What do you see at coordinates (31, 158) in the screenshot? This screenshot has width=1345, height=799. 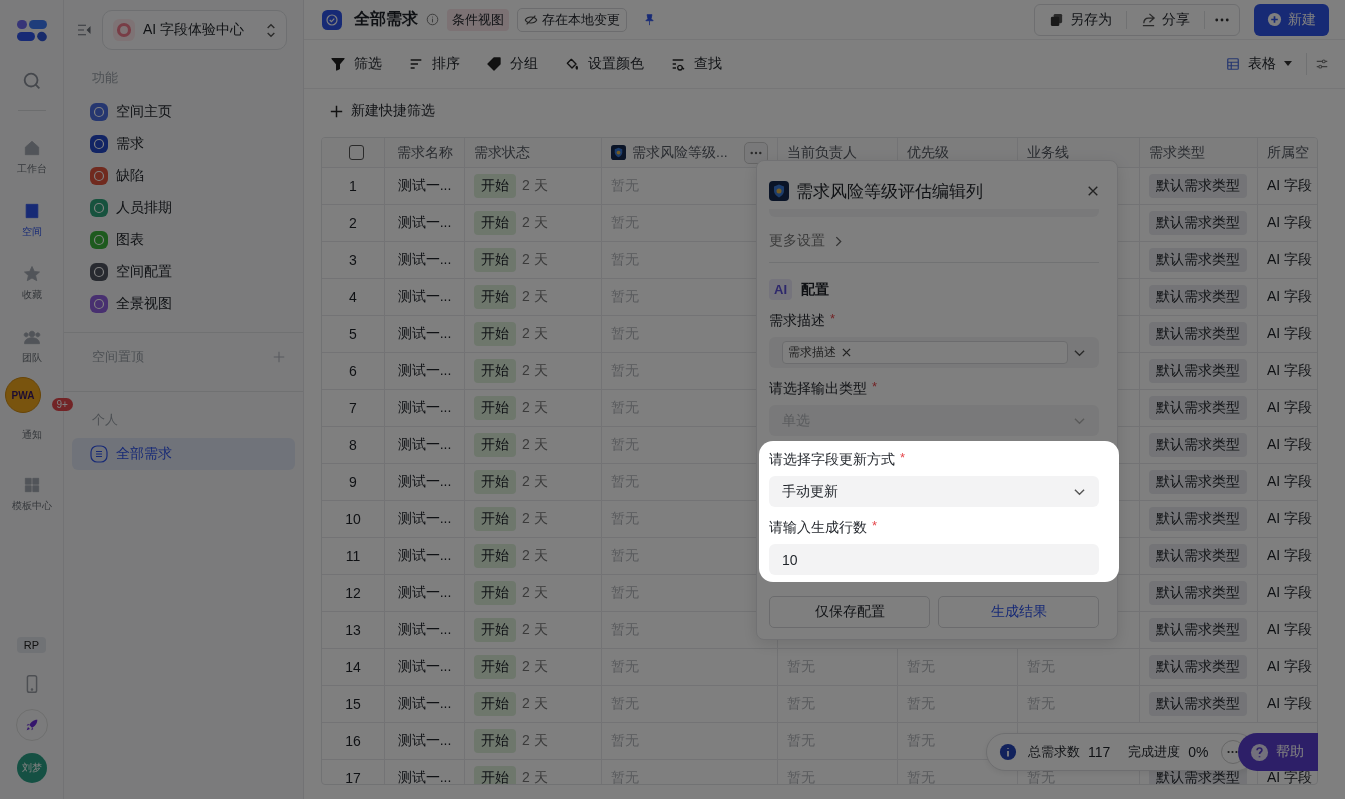 I see `rail-item: 工作台` at bounding box center [31, 158].